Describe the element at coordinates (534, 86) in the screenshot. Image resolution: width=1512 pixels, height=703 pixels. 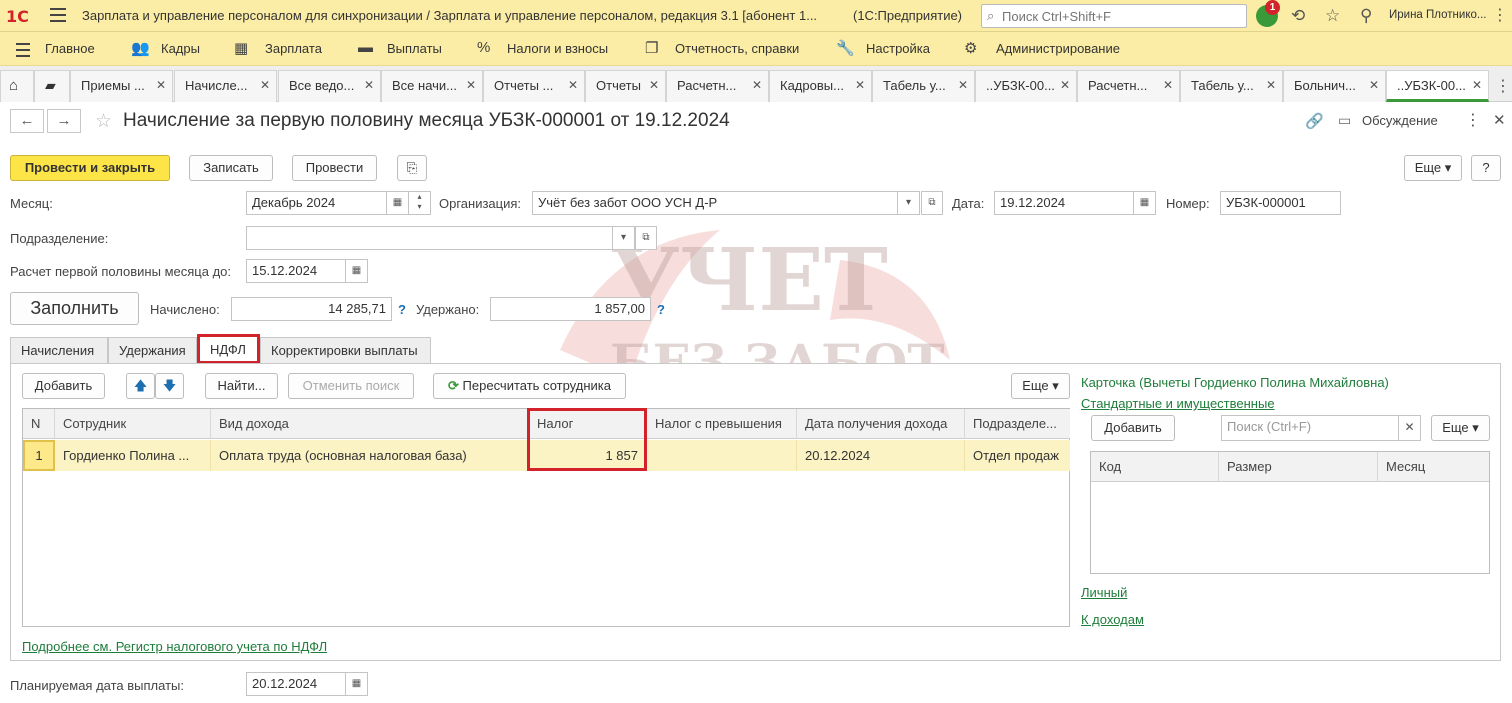
I see `tab-window: Отчеты ... ✕` at that location.